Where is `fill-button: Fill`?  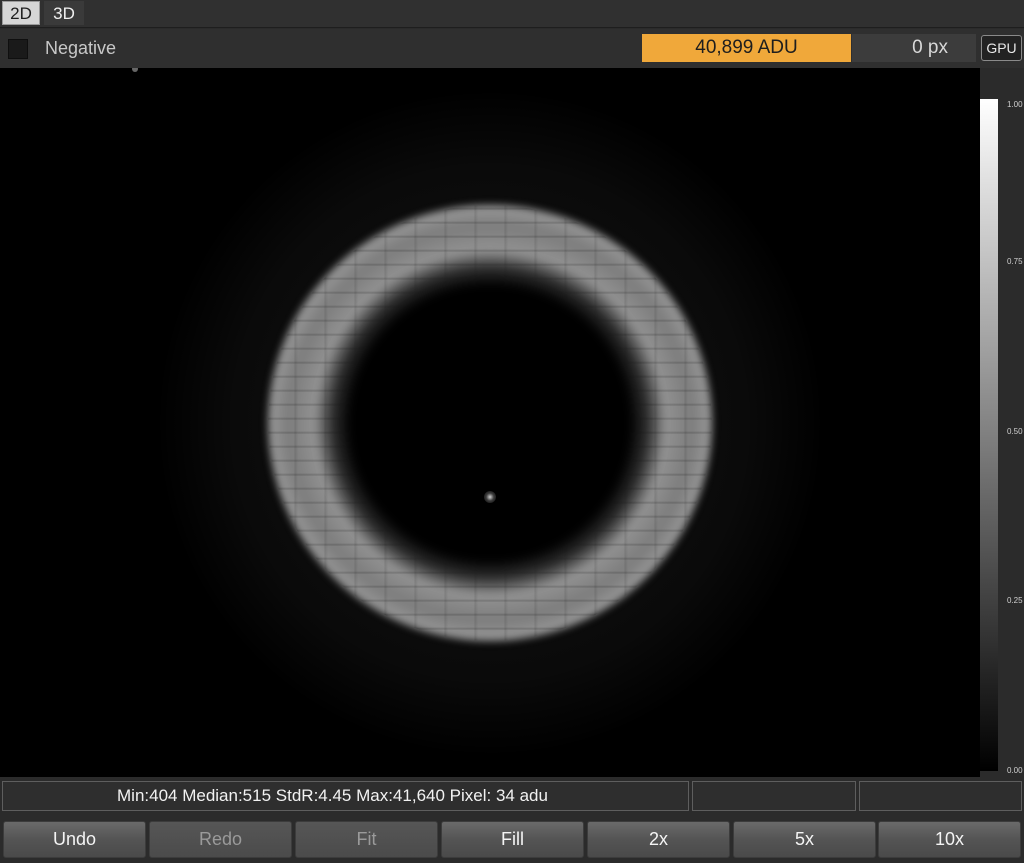
fill-button: Fill is located at coordinates (512, 839).